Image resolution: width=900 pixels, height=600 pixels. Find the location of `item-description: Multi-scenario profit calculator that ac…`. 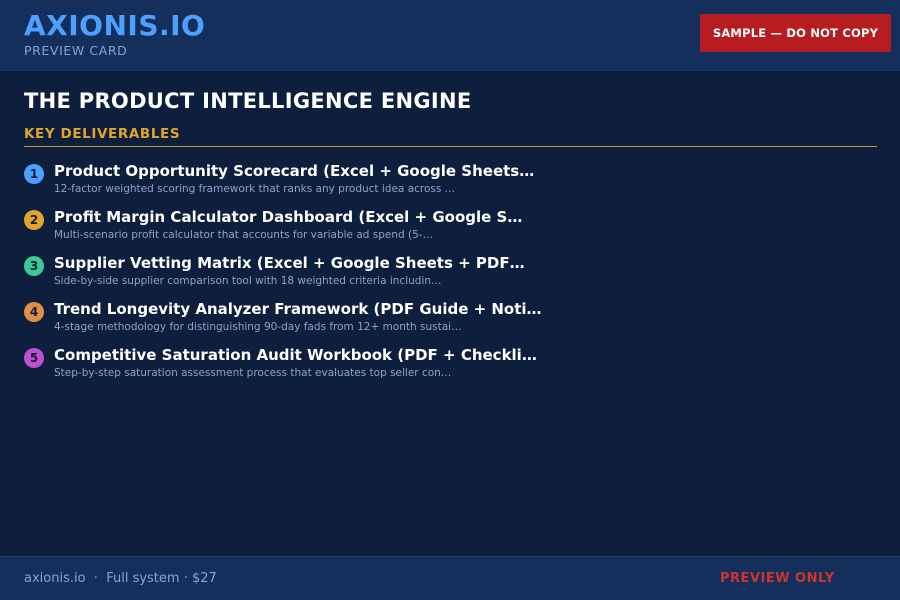

item-description: Multi-scenario profit calculator that ac… is located at coordinates (244, 235).